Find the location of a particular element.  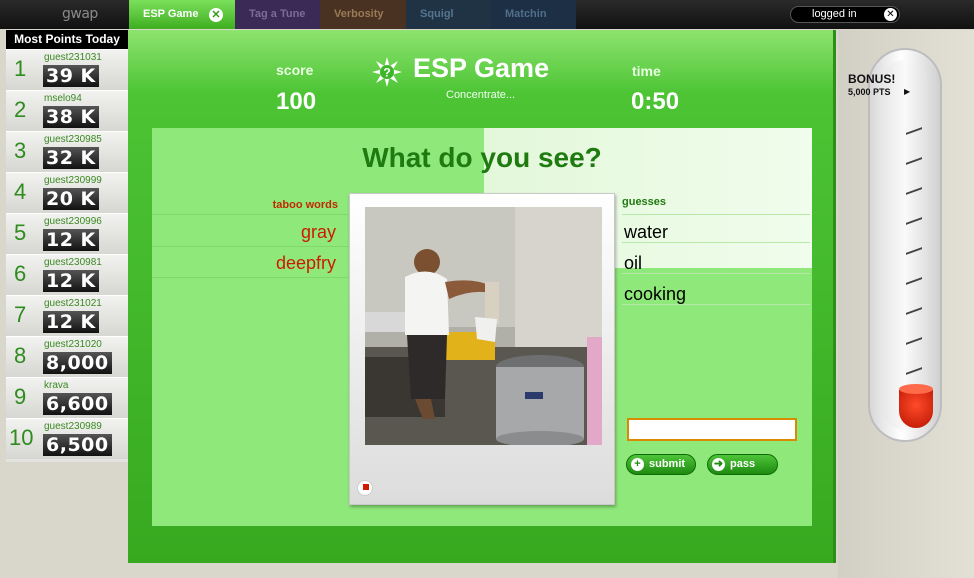

player-score: 39 K is located at coordinates (71, 76).